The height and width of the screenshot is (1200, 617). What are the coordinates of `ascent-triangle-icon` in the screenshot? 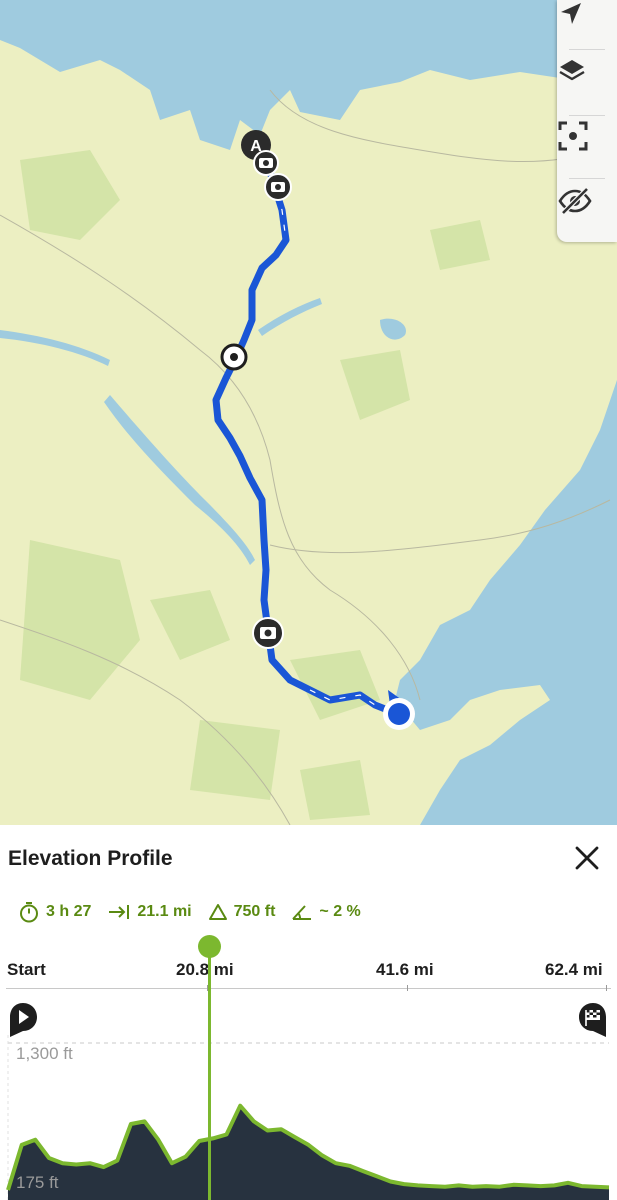 It's located at (217, 912).